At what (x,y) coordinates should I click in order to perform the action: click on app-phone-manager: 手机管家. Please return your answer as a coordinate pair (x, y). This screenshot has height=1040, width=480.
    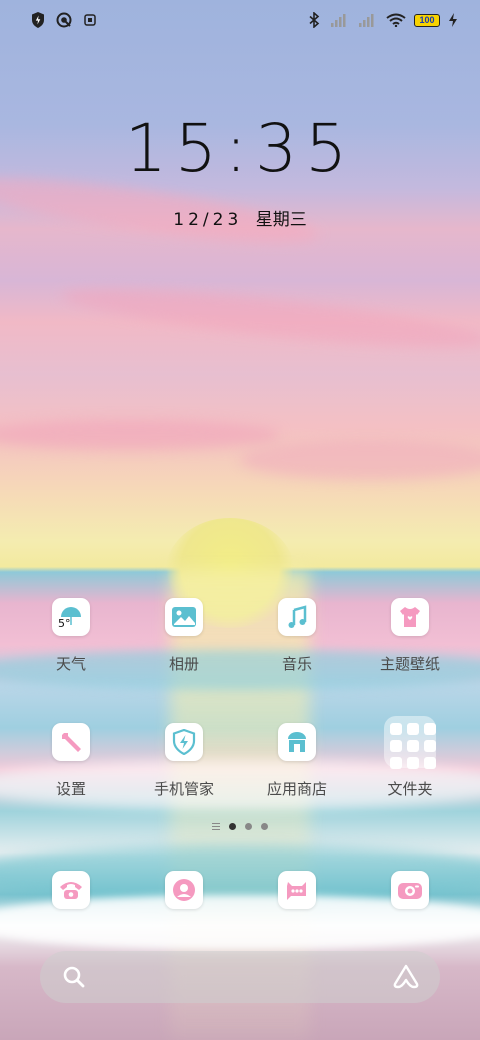
    Looking at the image, I should click on (184, 761).